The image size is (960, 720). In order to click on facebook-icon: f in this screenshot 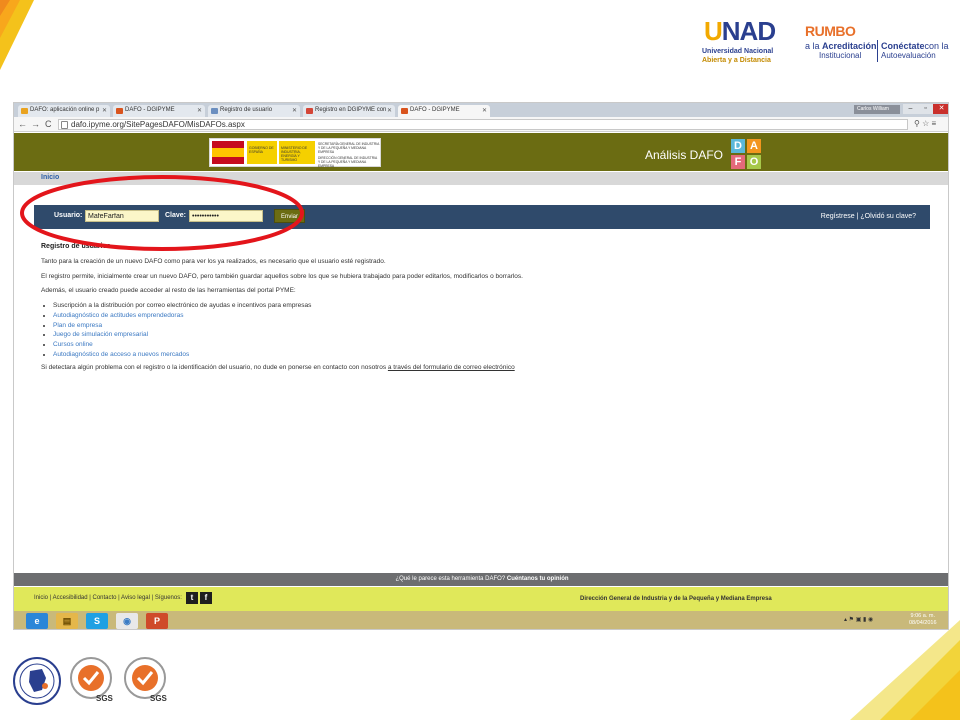, I will do `click(206, 598)`.